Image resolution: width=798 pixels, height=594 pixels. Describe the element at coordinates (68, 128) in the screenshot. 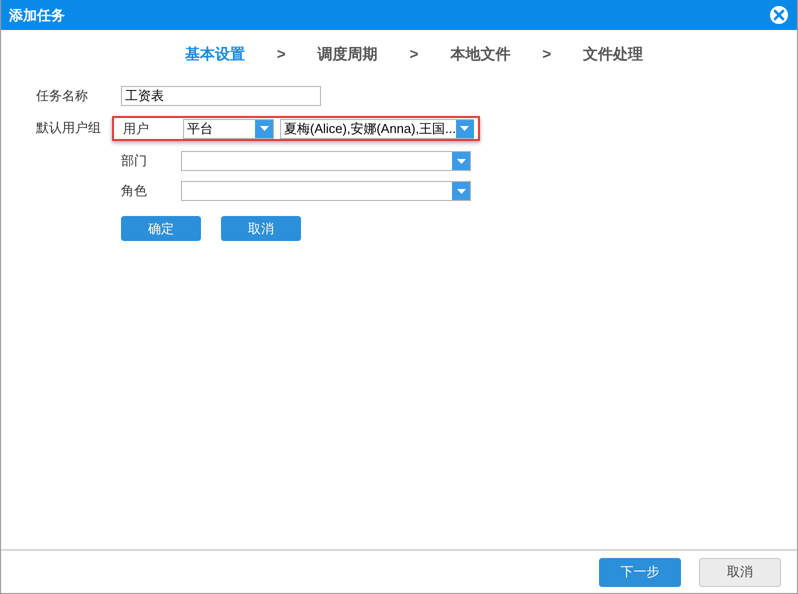

I see `field-label: 默认用户组` at that location.